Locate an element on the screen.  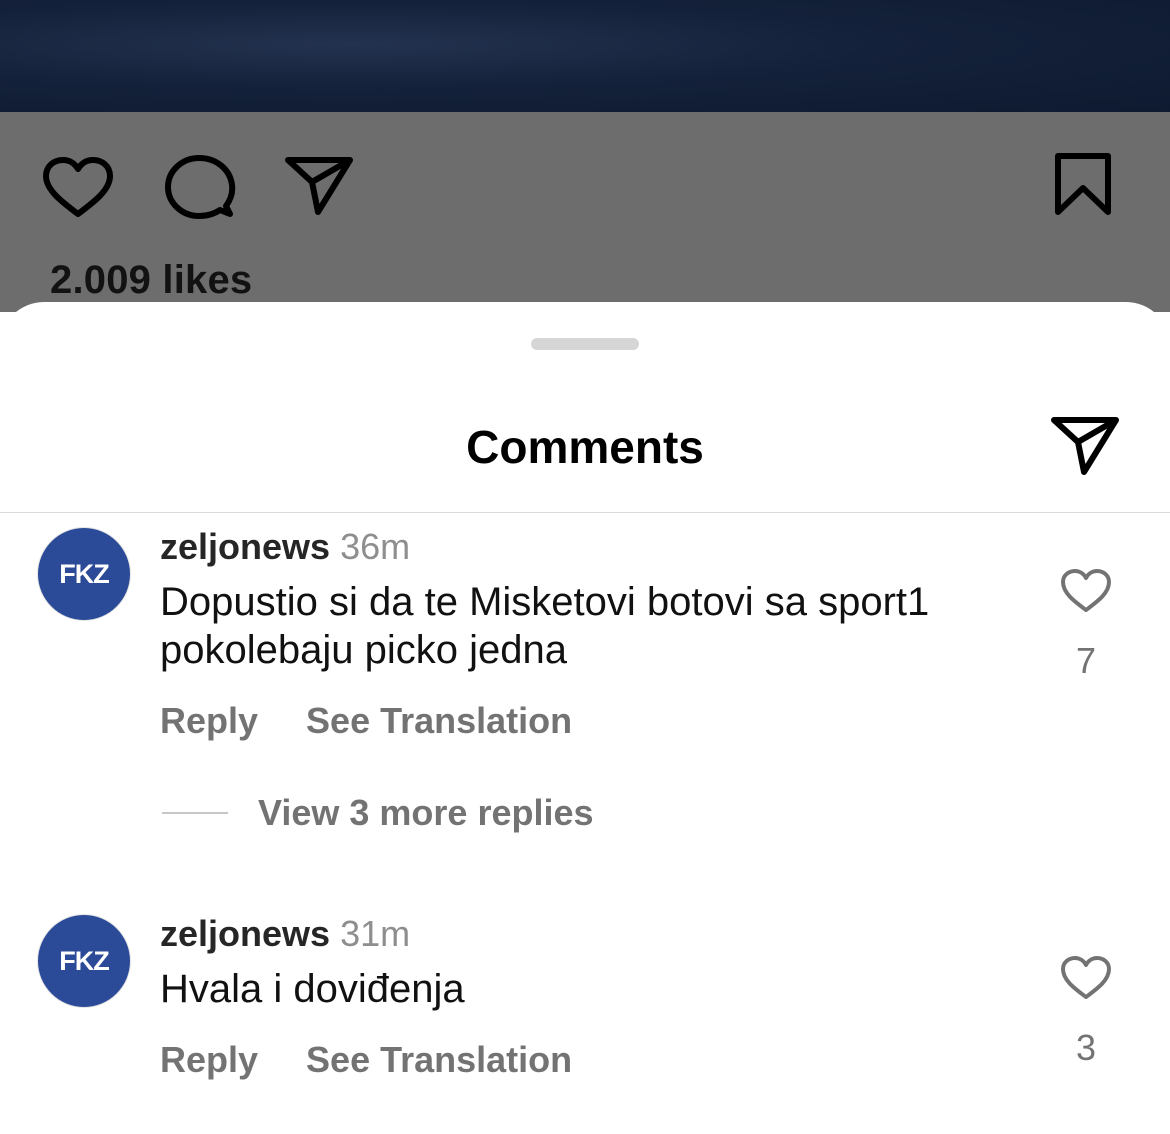
comment-text: Hvala i doviđenja is located at coordinates (312, 989).